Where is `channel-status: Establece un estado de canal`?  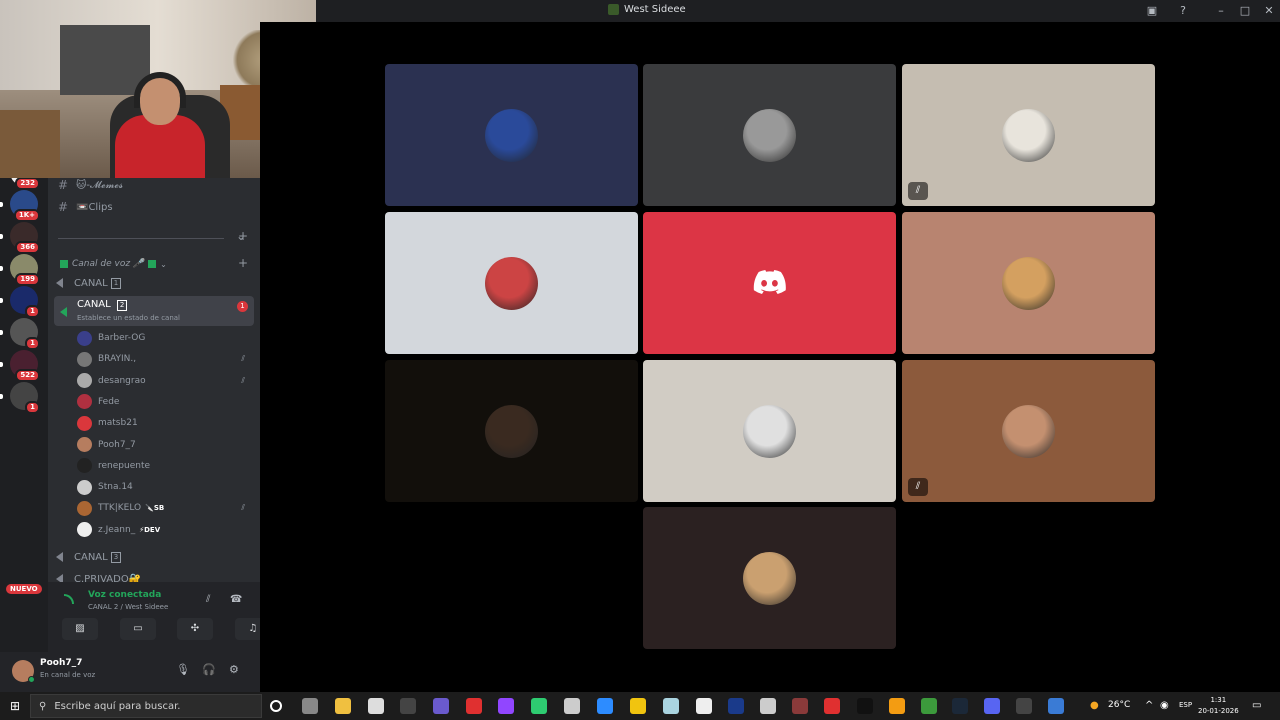
channel-status: Establece un estado de canal is located at coordinates (128, 318).